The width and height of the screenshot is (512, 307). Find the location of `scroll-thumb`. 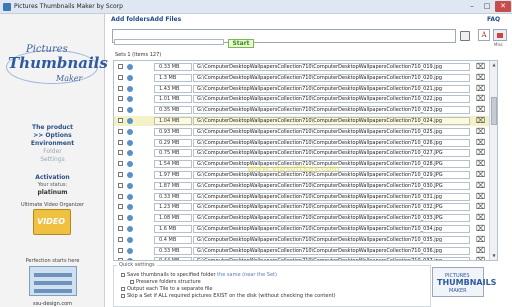

scroll-thumb is located at coordinates (494, 111).